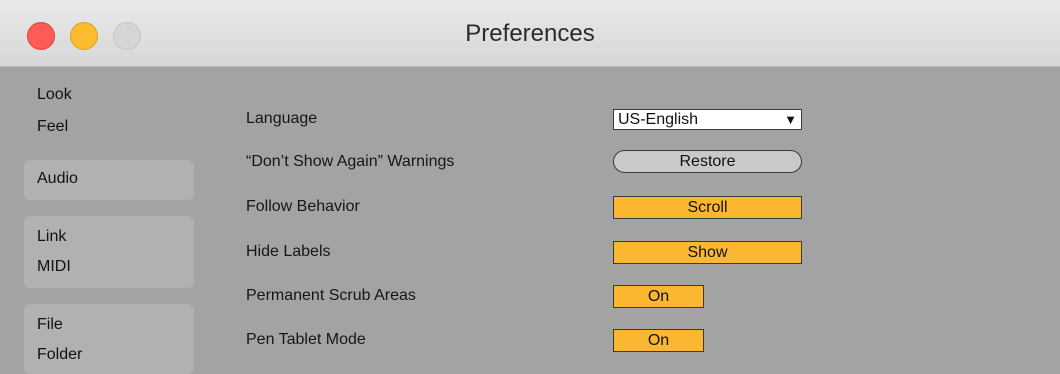  I want to click on hide-labels-toggle: Show, so click(707, 252).